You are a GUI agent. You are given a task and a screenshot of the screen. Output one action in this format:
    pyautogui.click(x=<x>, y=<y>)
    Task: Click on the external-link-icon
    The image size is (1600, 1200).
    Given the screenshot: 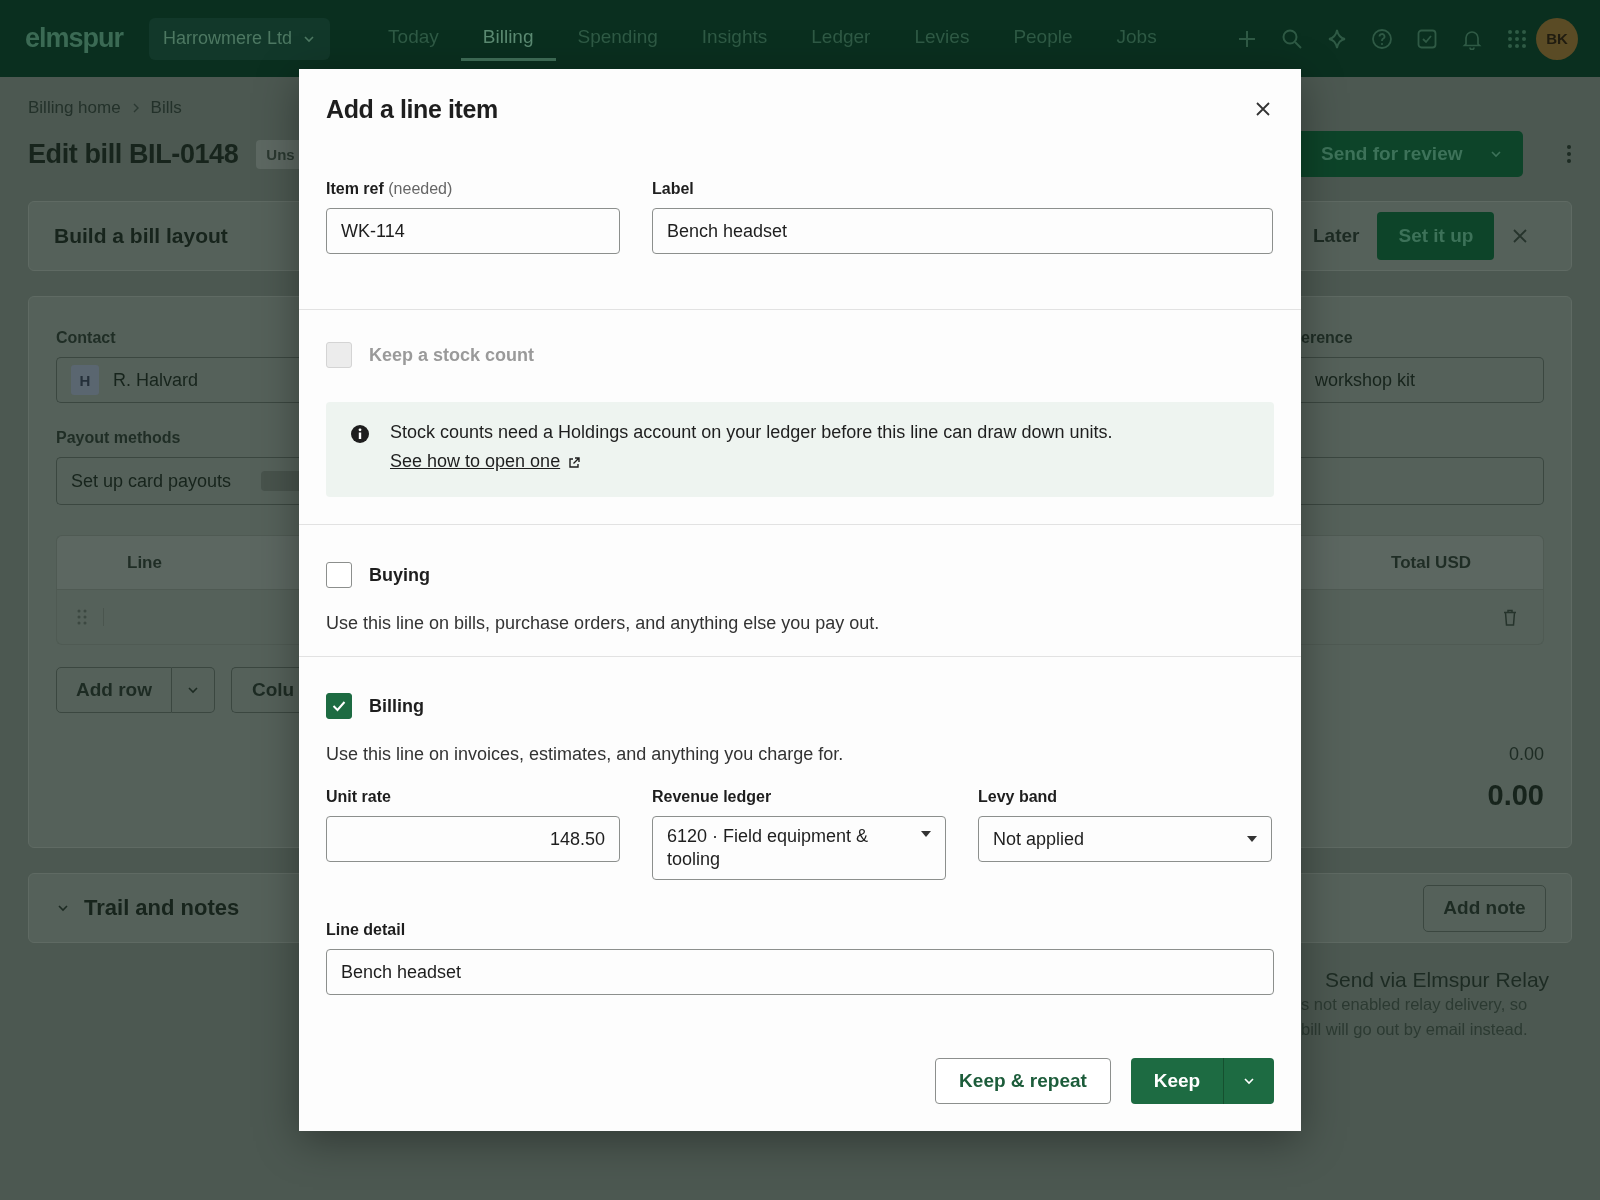 What is the action you would take?
    pyautogui.click(x=574, y=463)
    